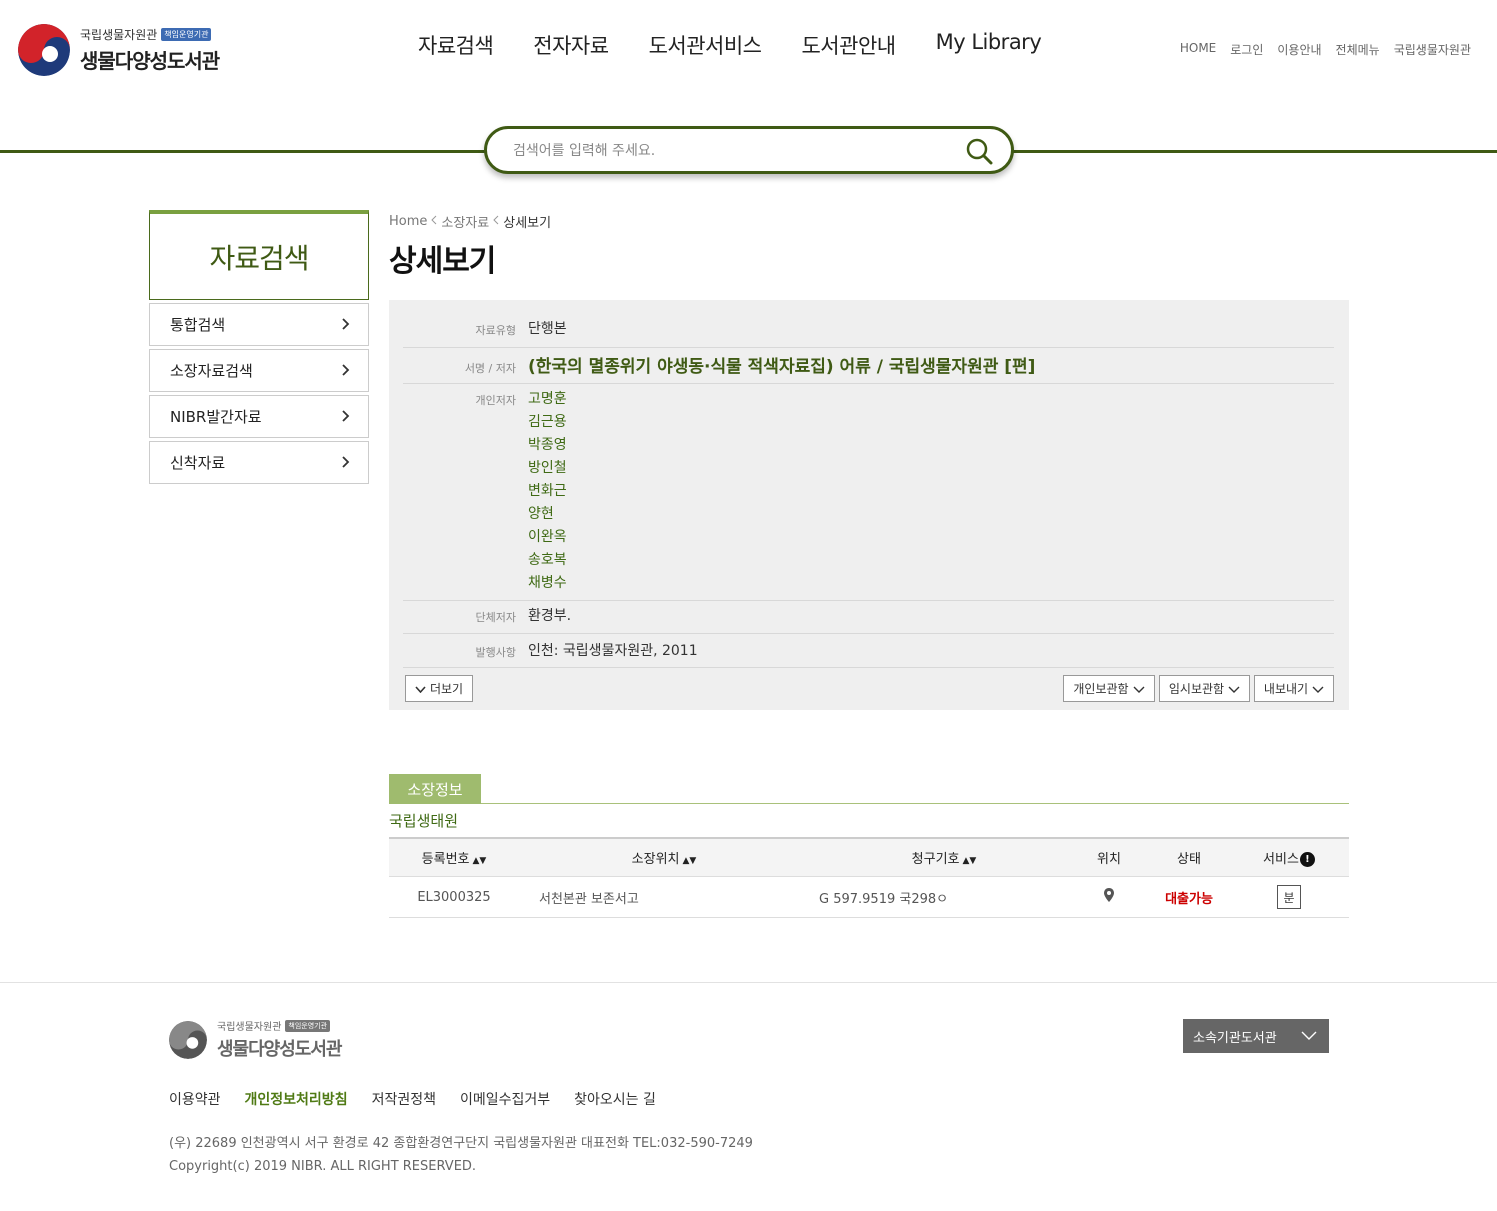  I want to click on family-site-label: 소속기관도서관, so click(1235, 1038).